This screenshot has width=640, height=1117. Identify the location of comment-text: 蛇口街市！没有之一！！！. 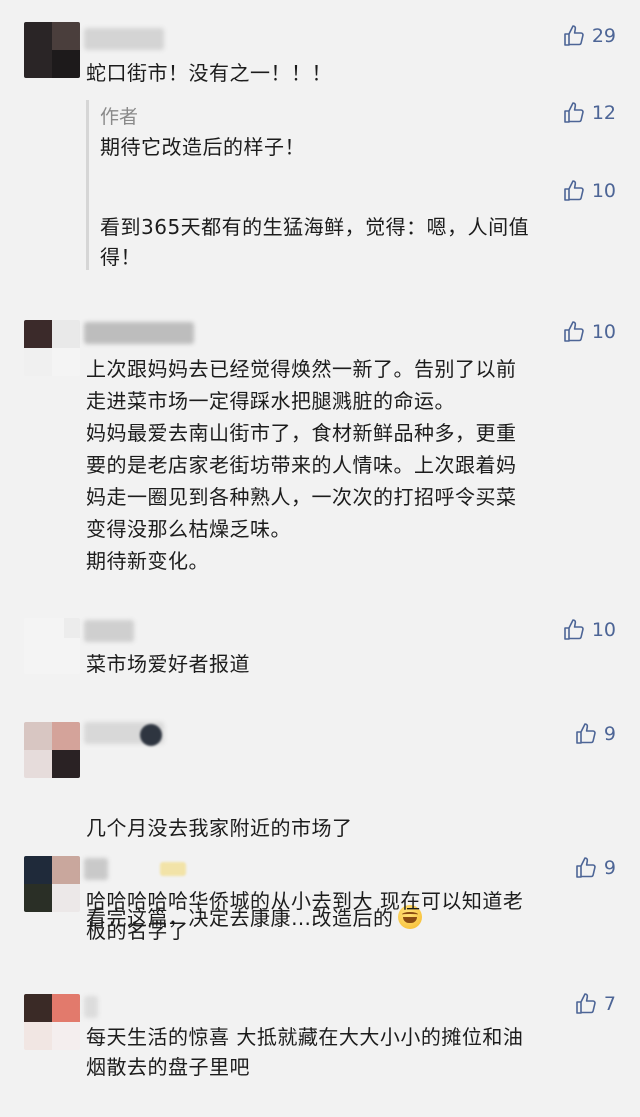
(209, 73).